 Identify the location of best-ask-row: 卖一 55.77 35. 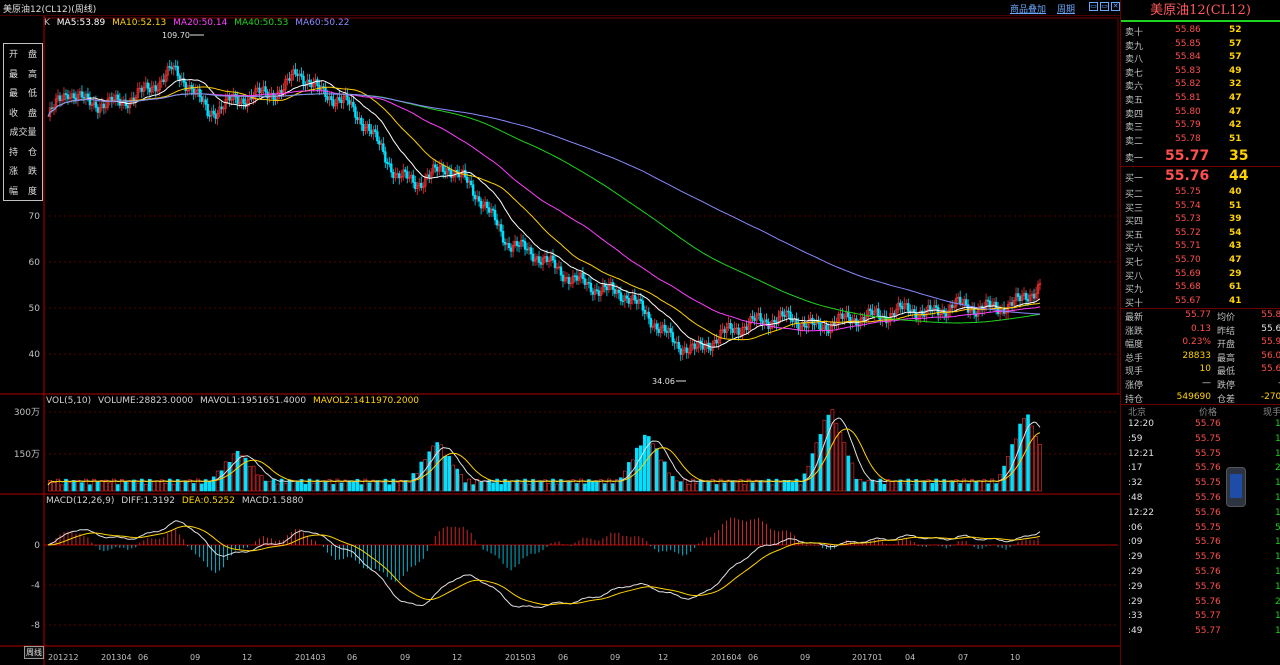
(1202, 156).